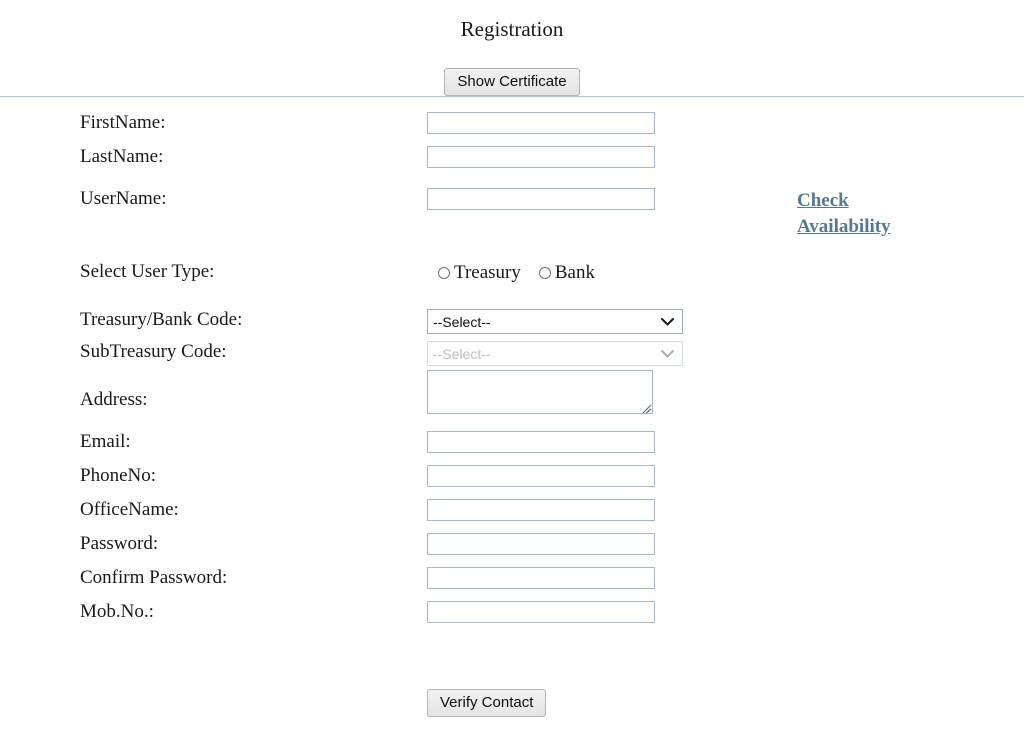 The width and height of the screenshot is (1024, 733). I want to click on form-row-user-type: Select User Type: Treasury Bank, so click(512, 257).